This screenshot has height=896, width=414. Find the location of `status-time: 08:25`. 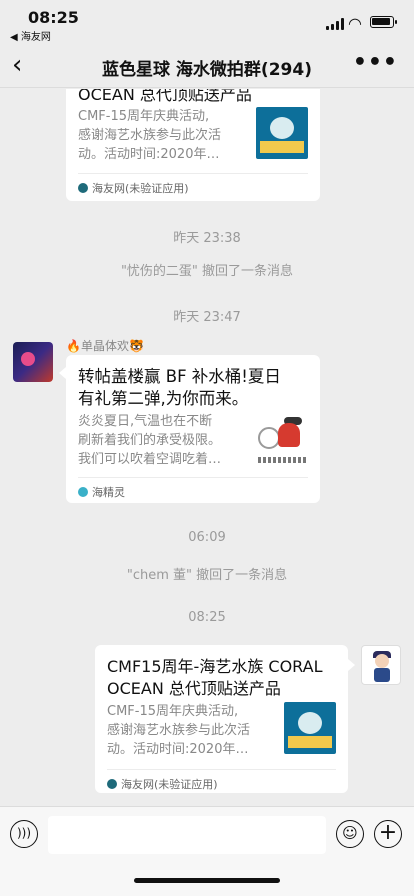

status-time: 08:25 is located at coordinates (53, 17).